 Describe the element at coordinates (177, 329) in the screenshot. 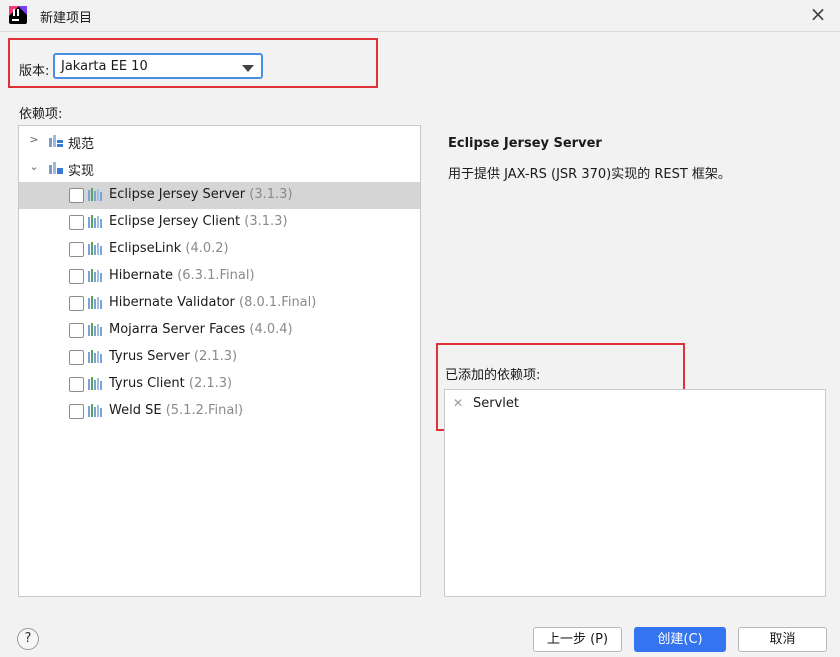

I see `library-name: Mojarra Server Faces` at that location.